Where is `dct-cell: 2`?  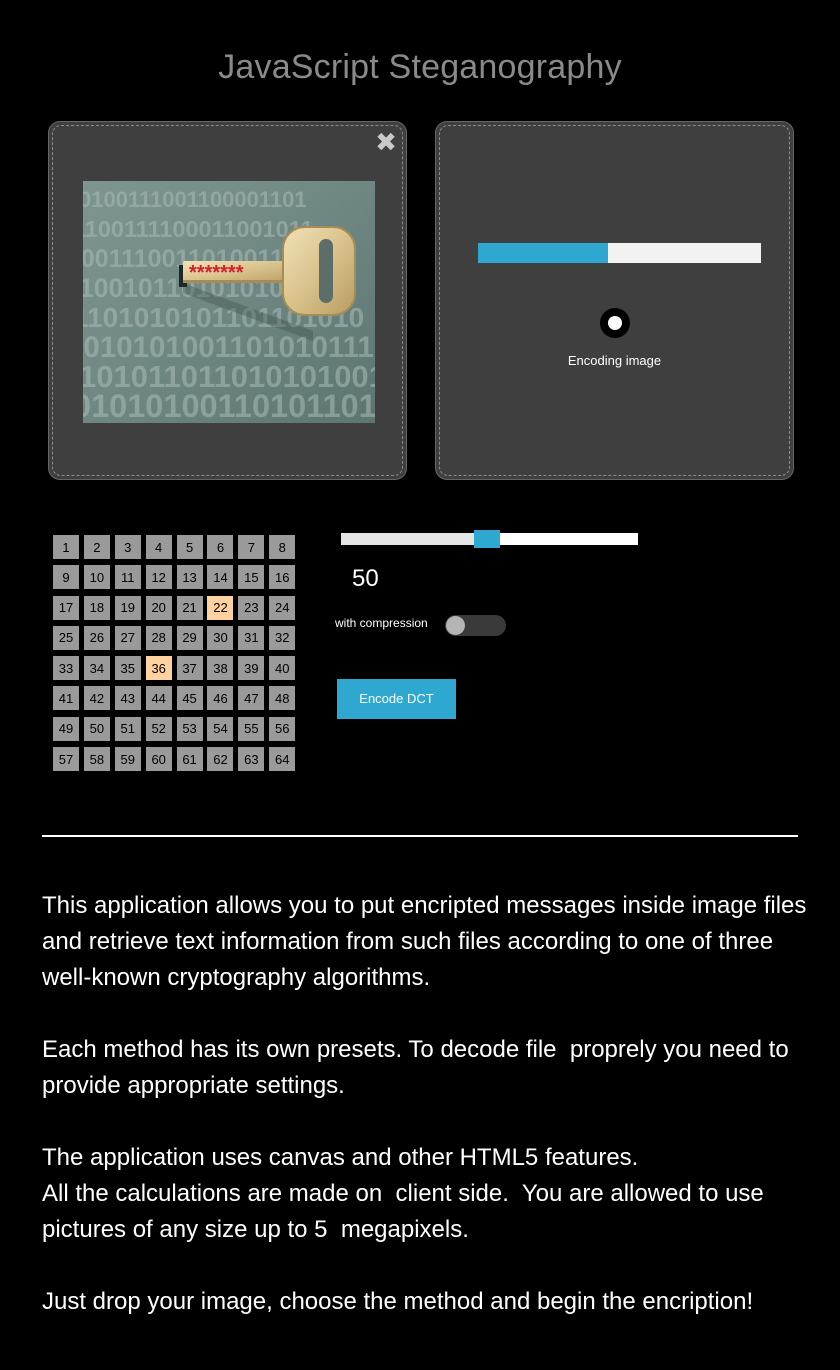 dct-cell: 2 is located at coordinates (96, 547).